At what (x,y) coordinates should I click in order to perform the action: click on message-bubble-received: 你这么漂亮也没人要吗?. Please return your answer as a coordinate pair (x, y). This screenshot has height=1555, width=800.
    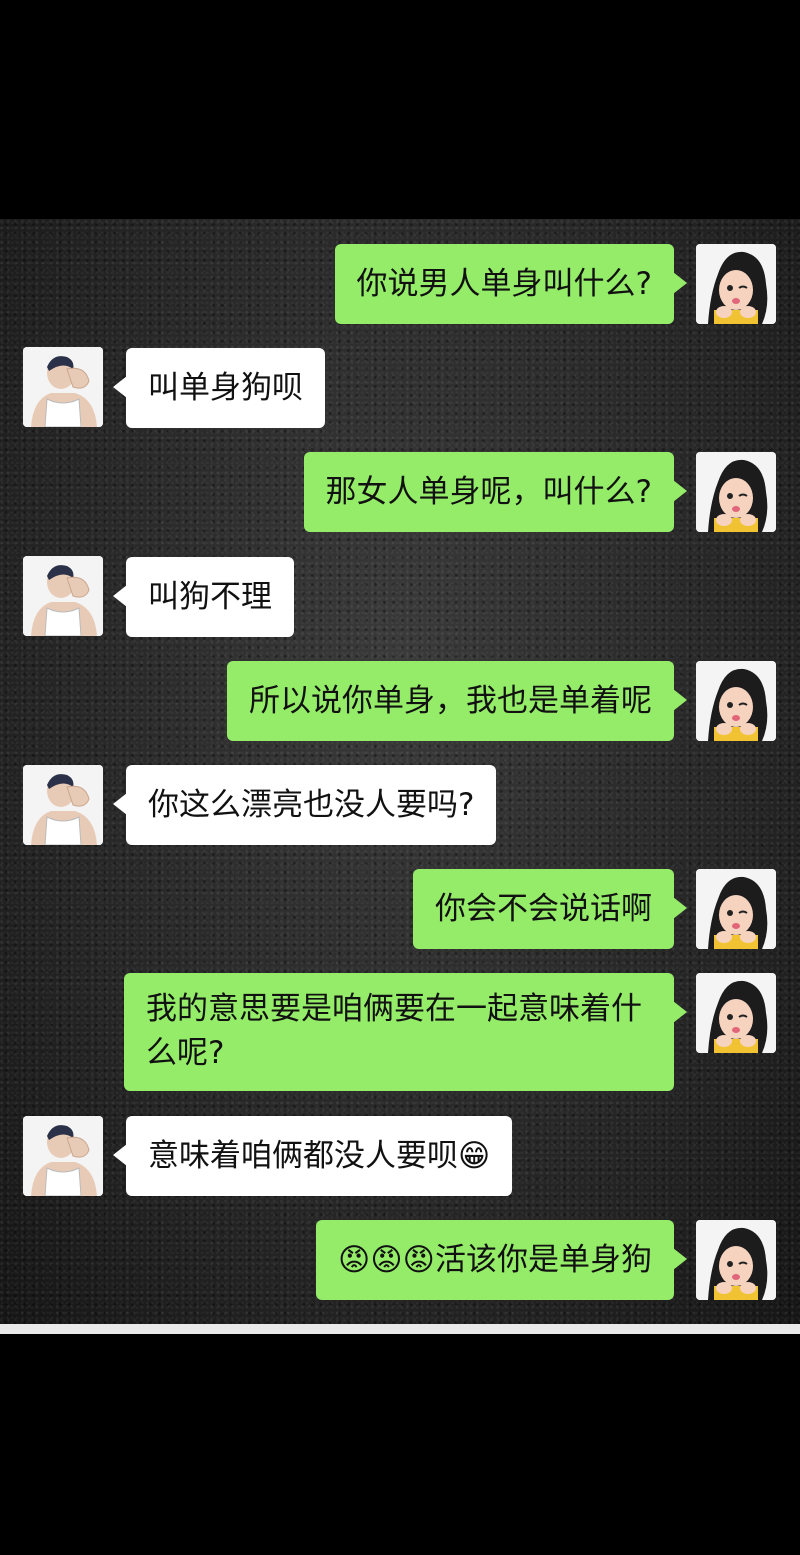
    Looking at the image, I should click on (304, 805).